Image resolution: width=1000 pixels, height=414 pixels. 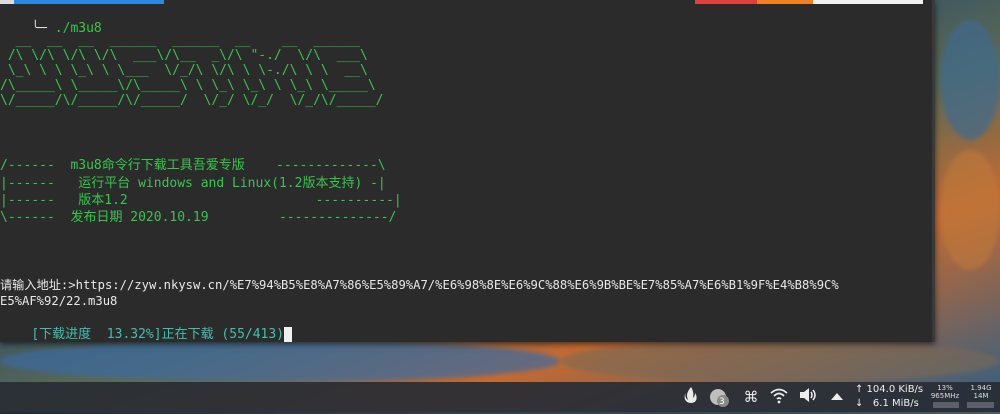 I want to click on net-download: ↓ 6.1 MiB/s, so click(x=887, y=403).